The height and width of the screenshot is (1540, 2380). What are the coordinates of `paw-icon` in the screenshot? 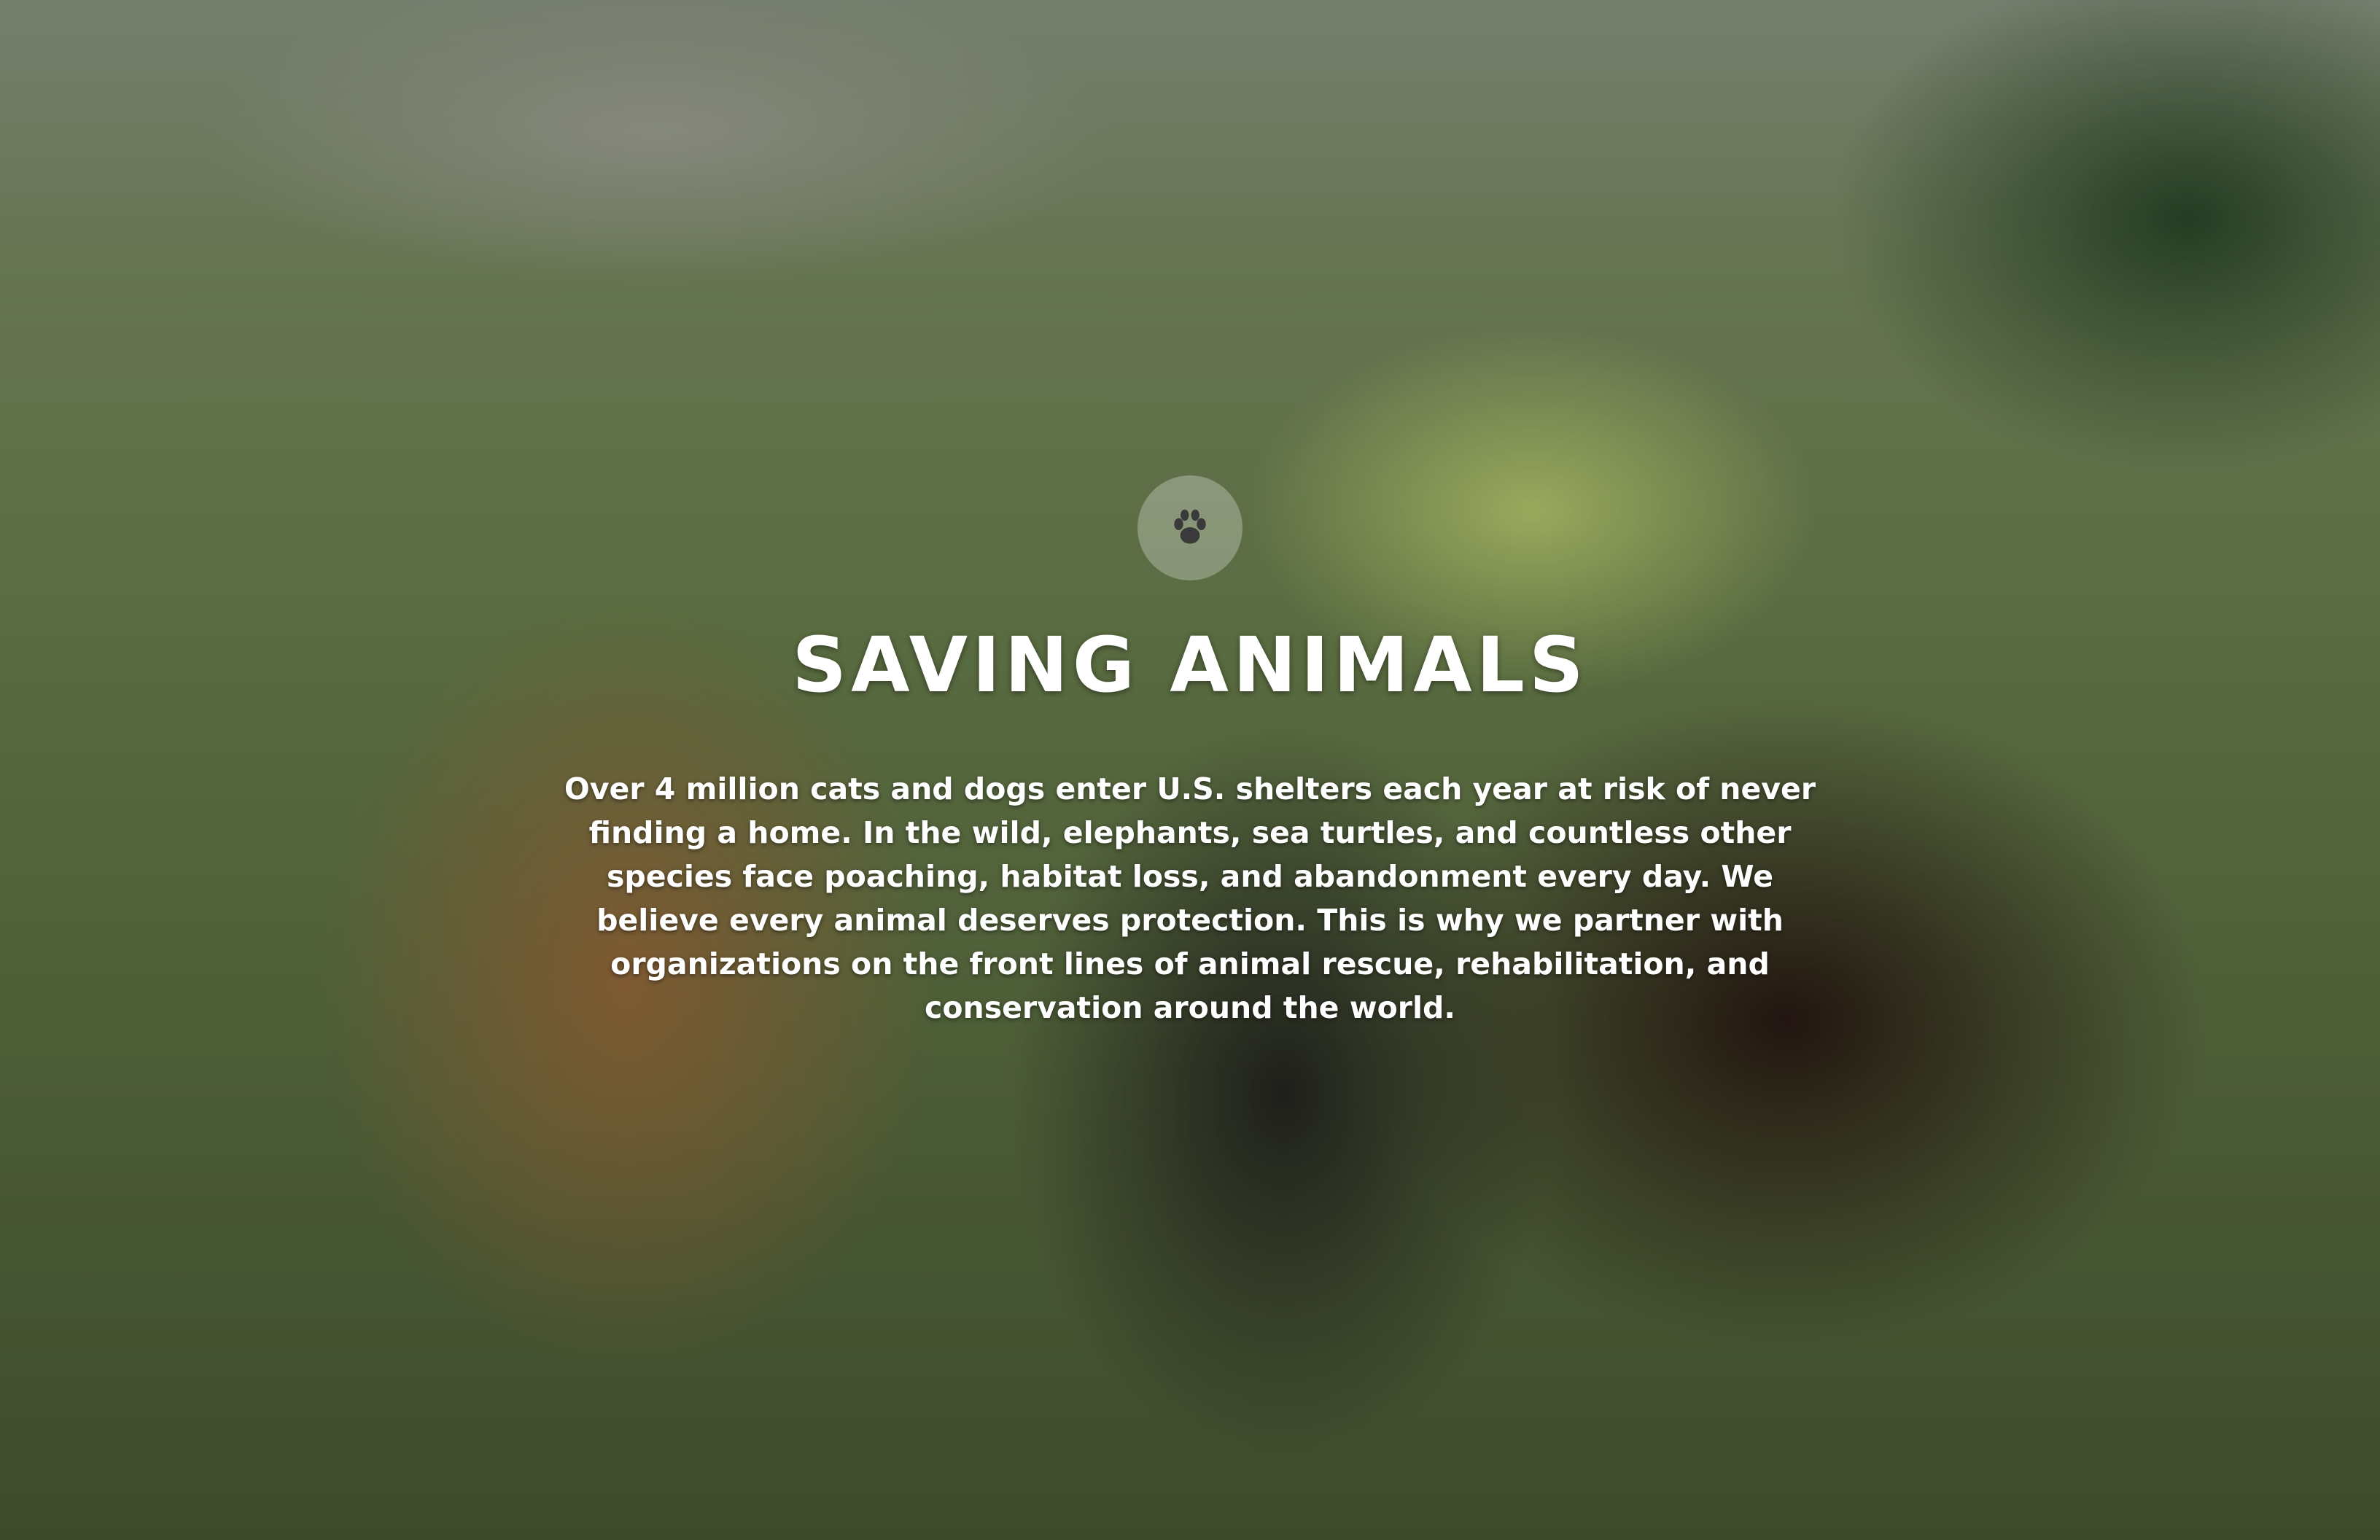 It's located at (1190, 526).